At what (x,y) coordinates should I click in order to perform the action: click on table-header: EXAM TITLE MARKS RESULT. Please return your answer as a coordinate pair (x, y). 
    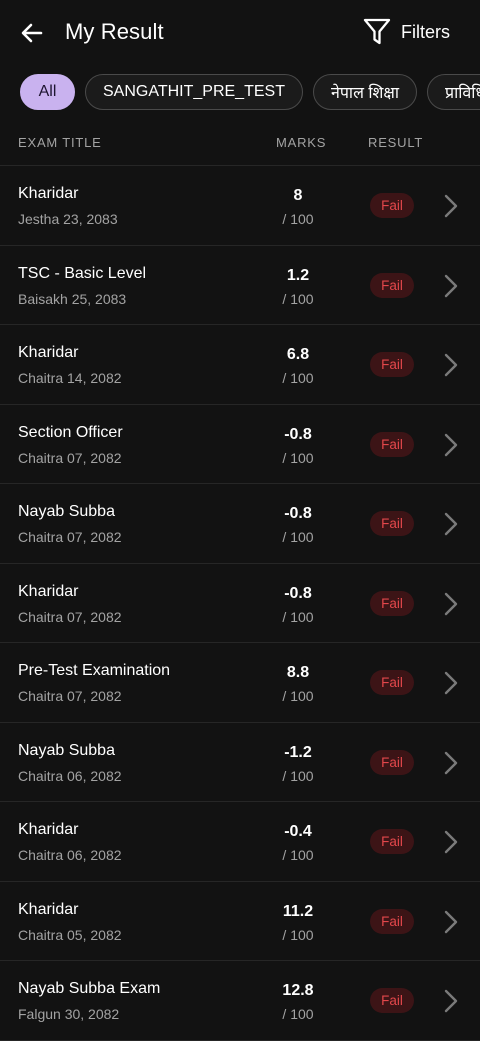
    Looking at the image, I should click on (240, 147).